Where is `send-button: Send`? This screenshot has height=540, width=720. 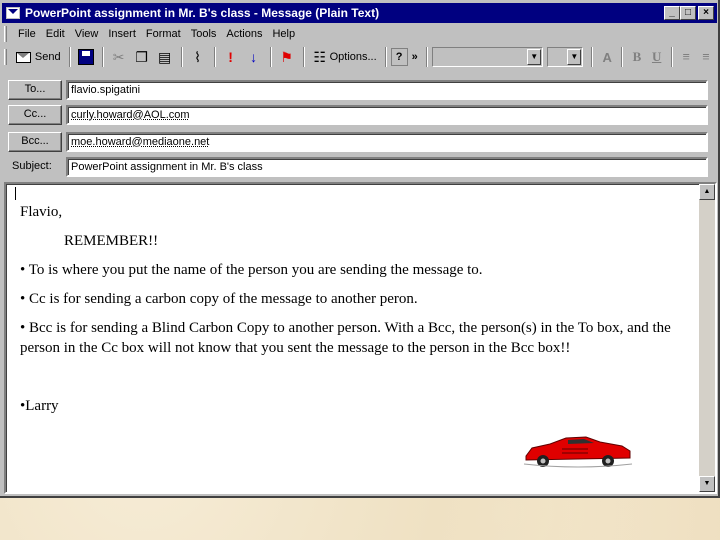
send-button: Send is located at coordinates (38, 57).